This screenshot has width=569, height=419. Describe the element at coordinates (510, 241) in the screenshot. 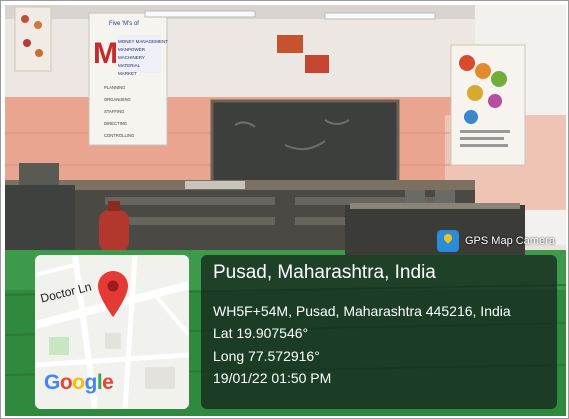

I see `badge-label: GPS Map Camera` at that location.